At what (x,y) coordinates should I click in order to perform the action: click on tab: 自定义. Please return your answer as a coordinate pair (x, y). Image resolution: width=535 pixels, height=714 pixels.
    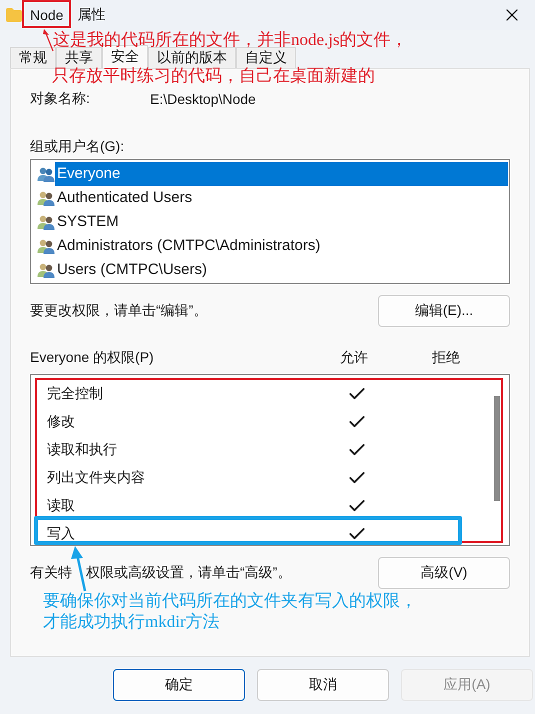
    Looking at the image, I should click on (266, 57).